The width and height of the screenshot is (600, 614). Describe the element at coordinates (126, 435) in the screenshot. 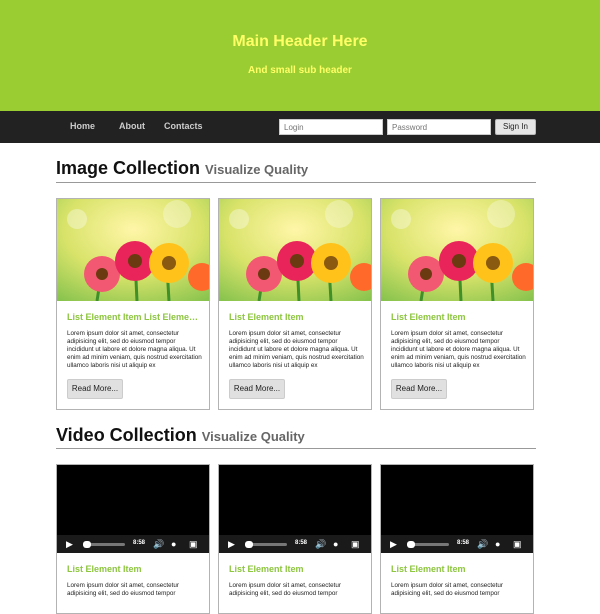

I see `video-collection-title: Video Collection` at that location.